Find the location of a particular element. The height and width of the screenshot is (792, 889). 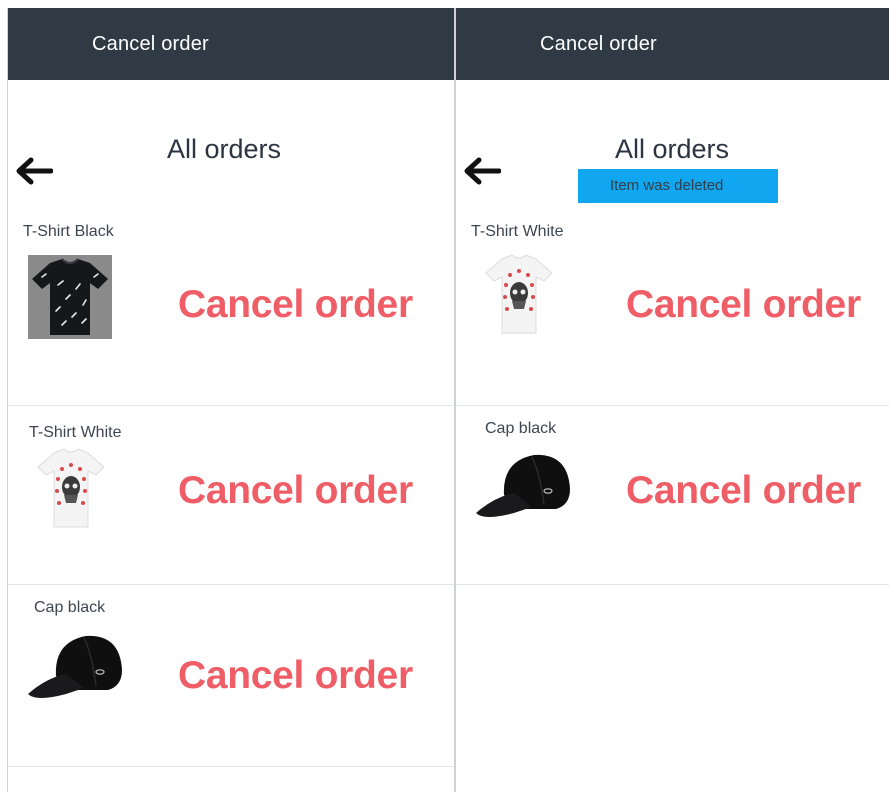

item-name: T-Shirt Black is located at coordinates (68, 231).